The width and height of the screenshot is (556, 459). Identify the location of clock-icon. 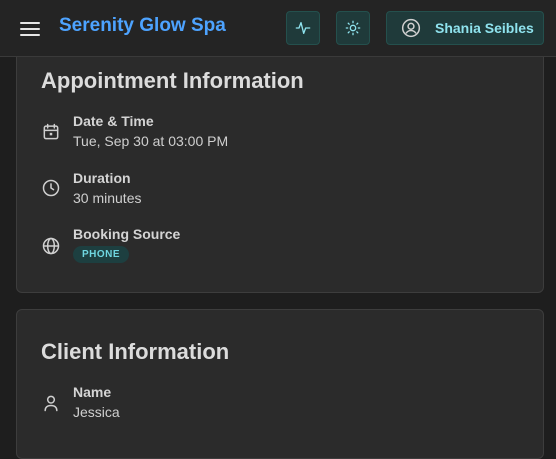
(51, 188).